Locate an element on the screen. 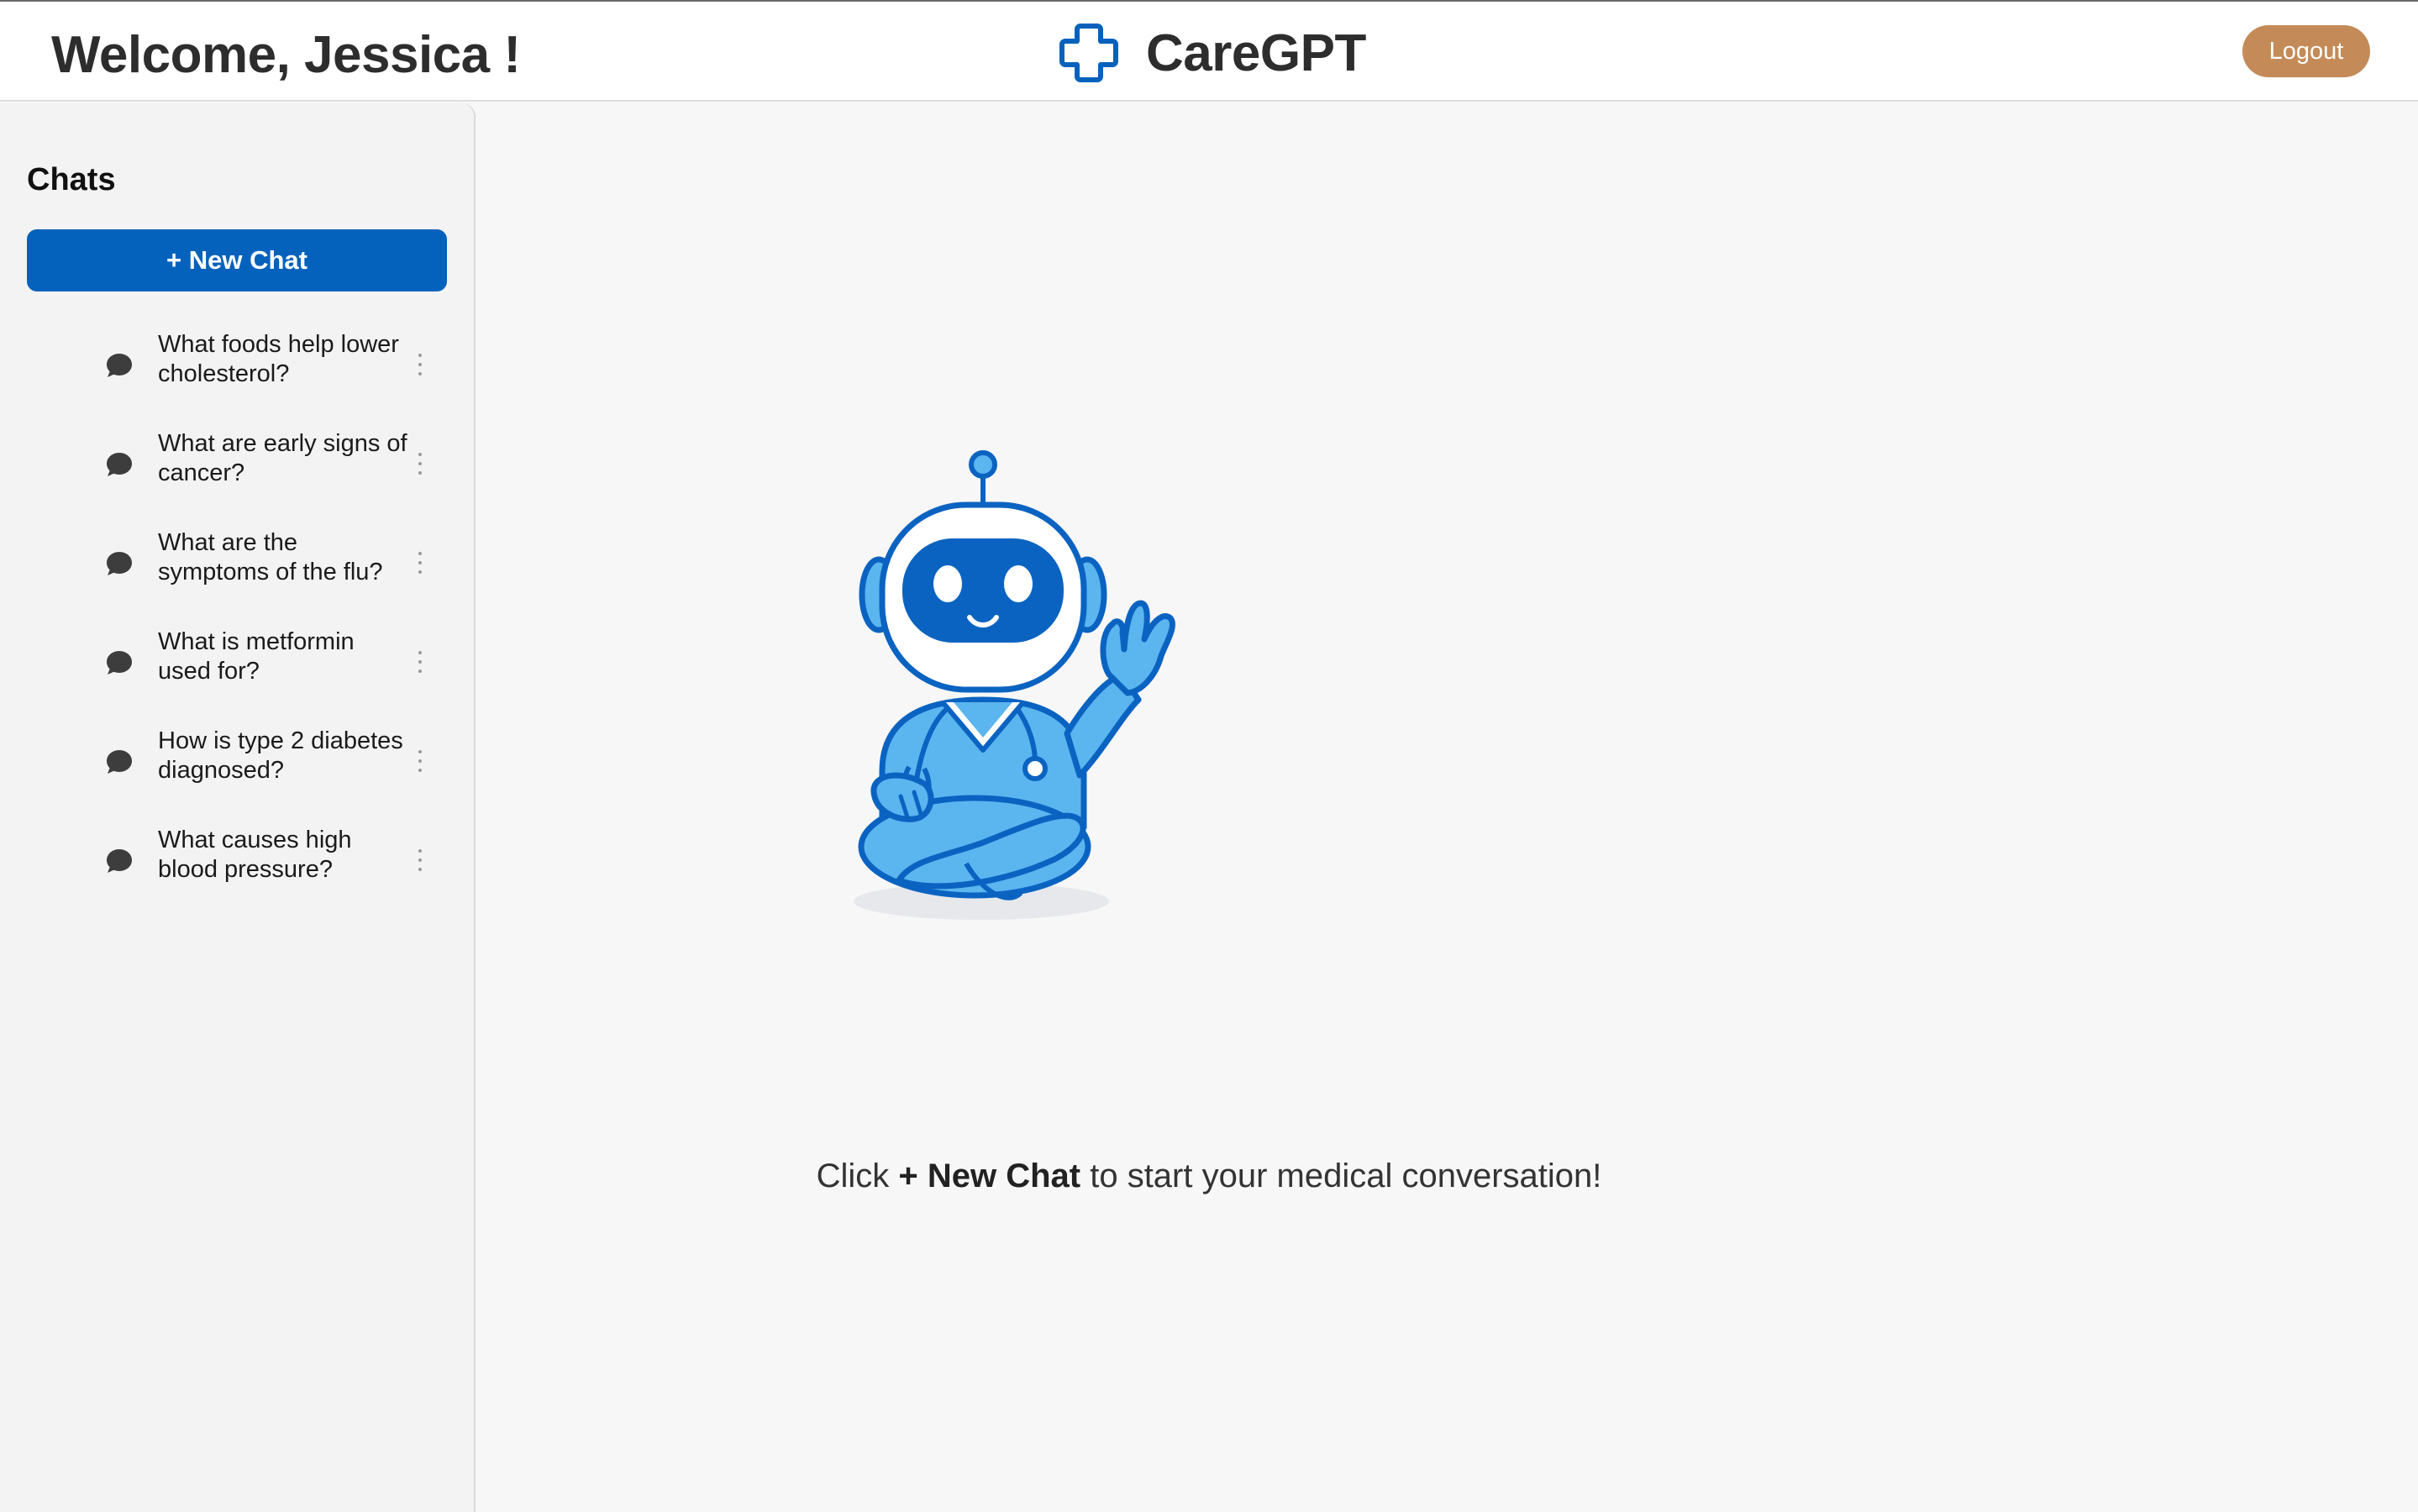 This screenshot has height=1512, width=2418. chat-list-item: How is type 2 diabetes diagnosed? is located at coordinates (238, 776).